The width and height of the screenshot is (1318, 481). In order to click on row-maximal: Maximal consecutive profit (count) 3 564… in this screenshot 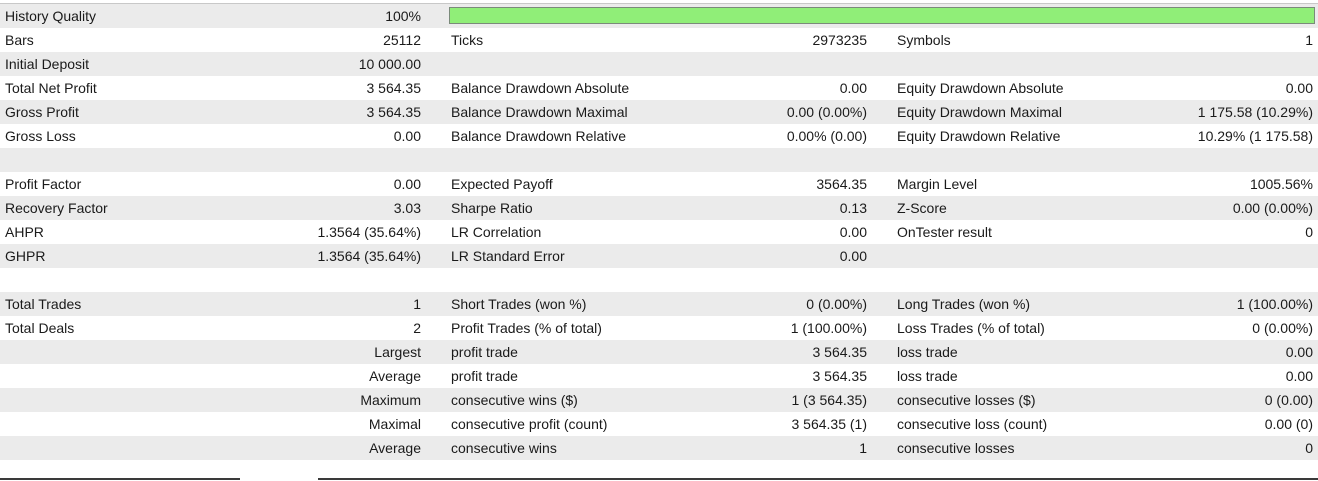, I will do `click(659, 424)`.